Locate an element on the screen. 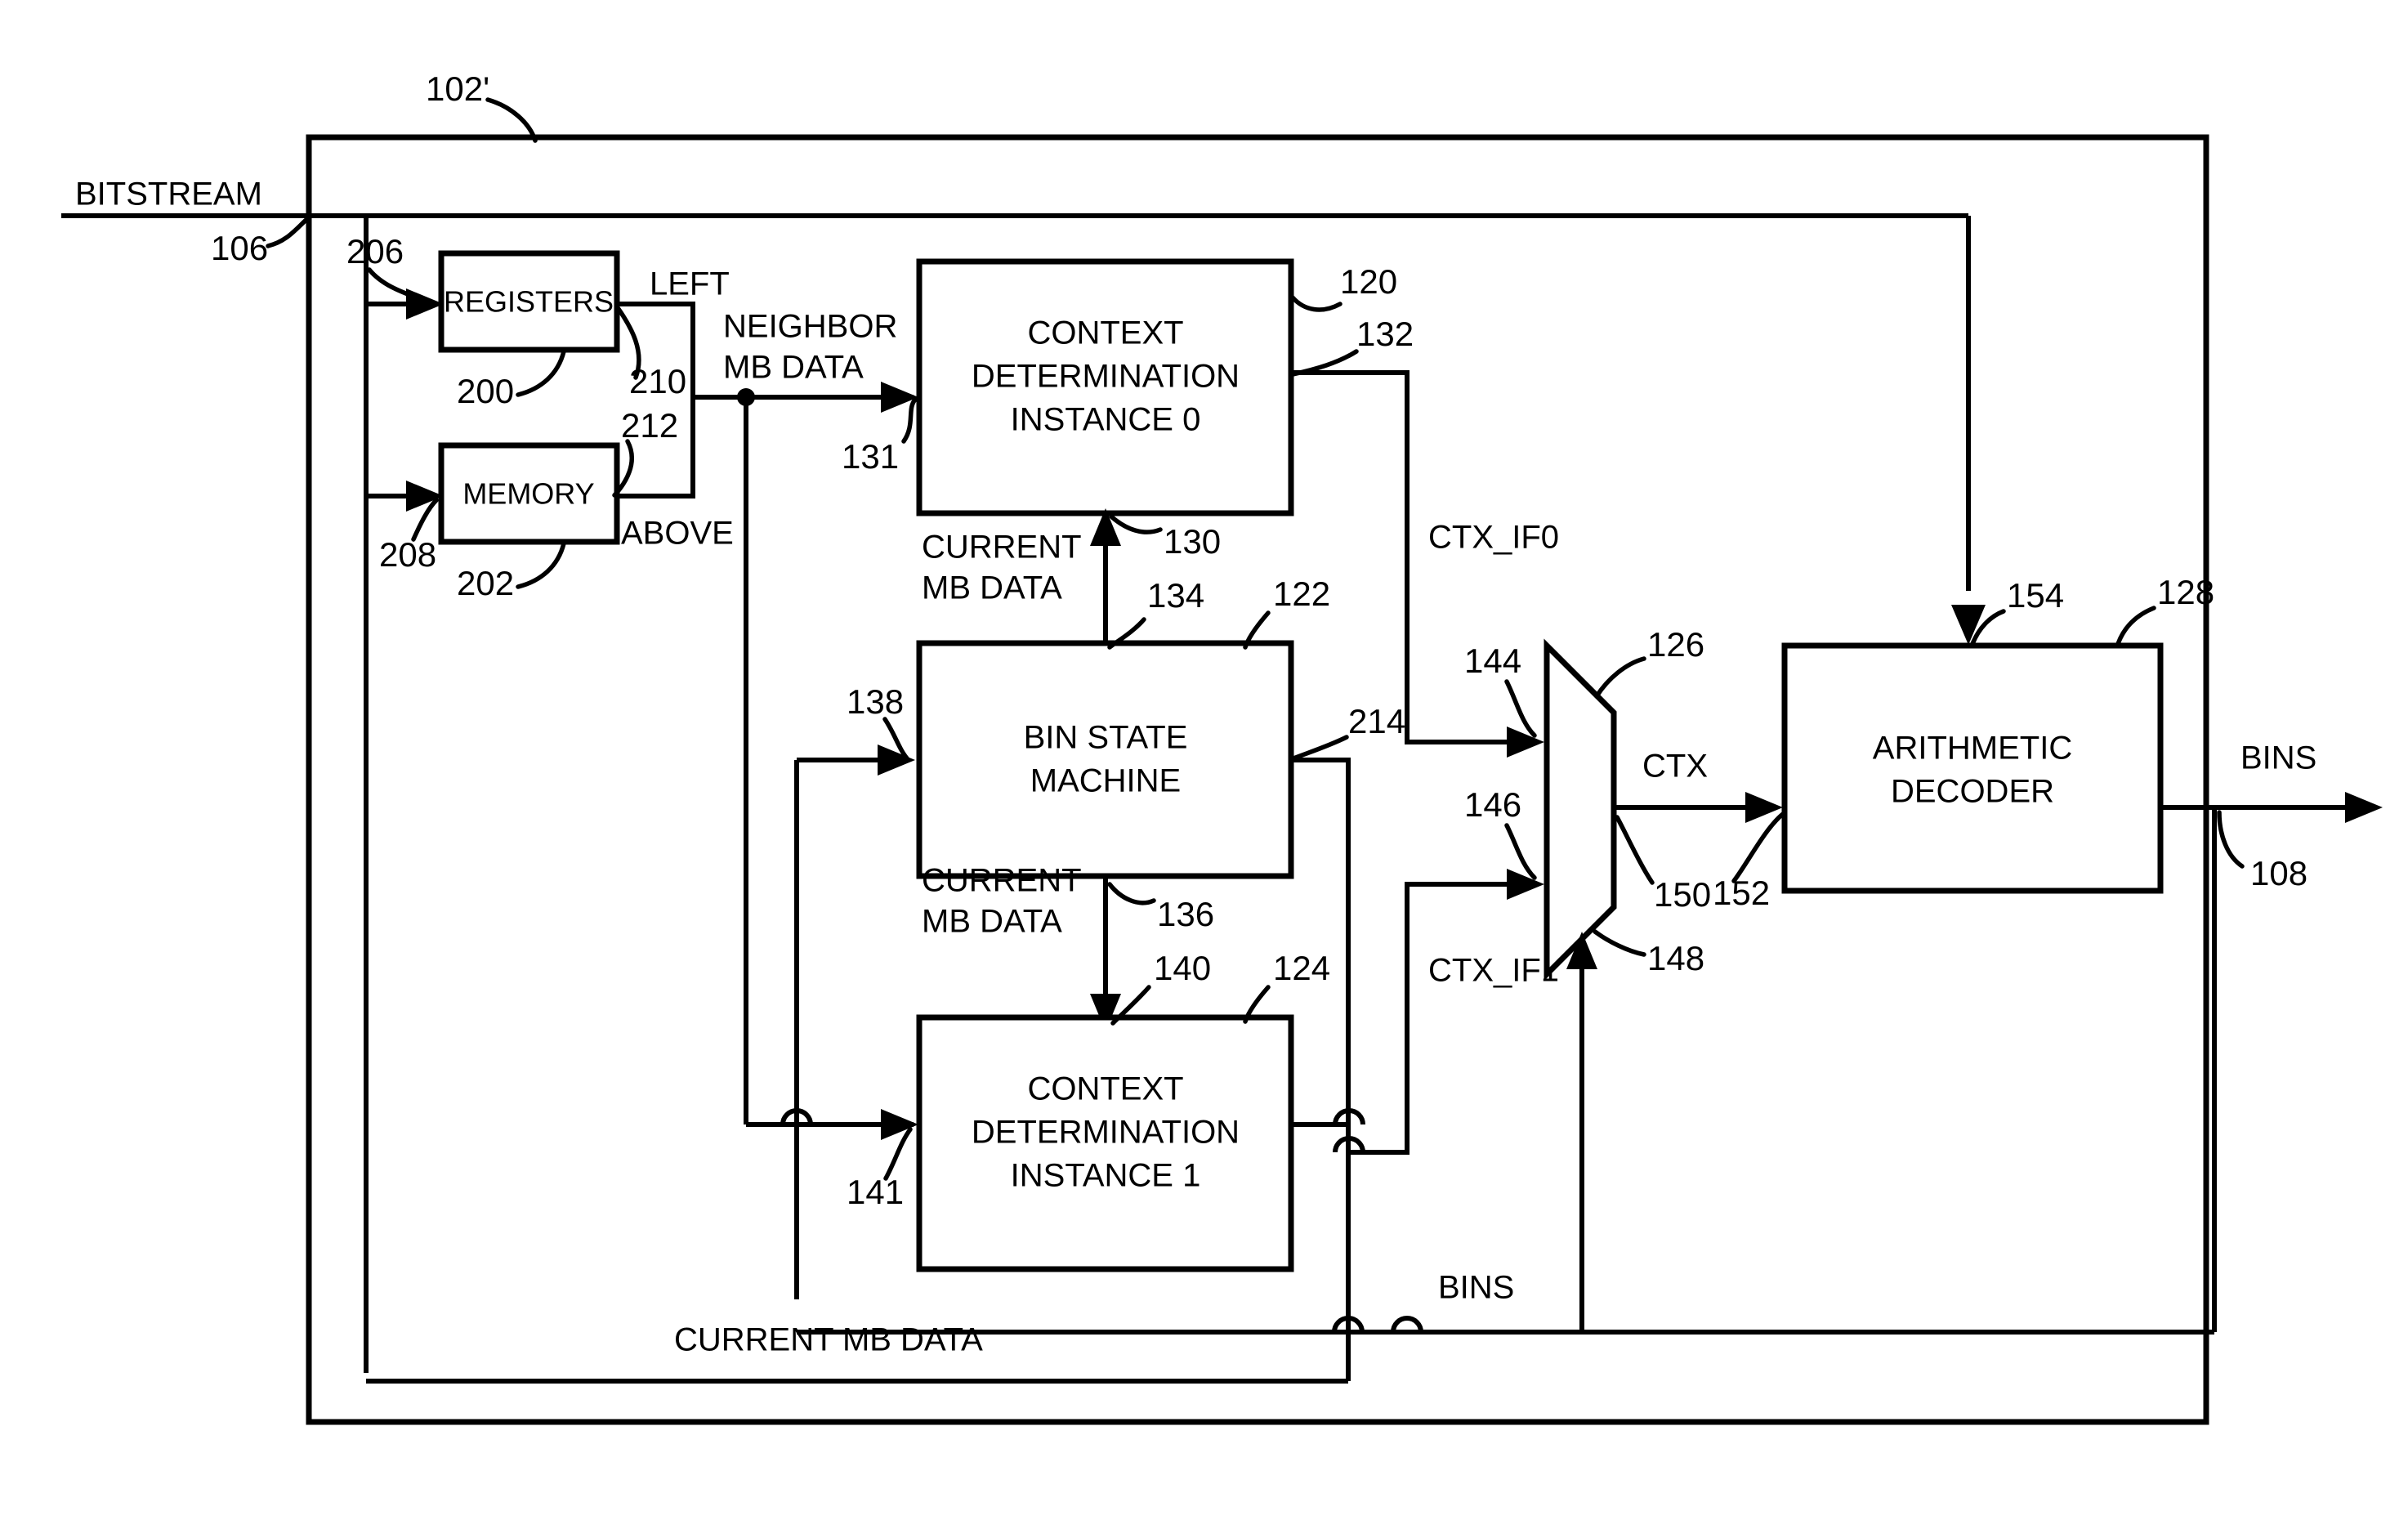 The width and height of the screenshot is (2408, 1538). ref-memory-above-out: 212 is located at coordinates (649, 426).